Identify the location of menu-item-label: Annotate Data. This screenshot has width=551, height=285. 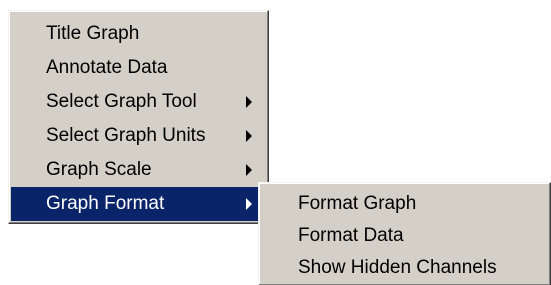
(107, 67).